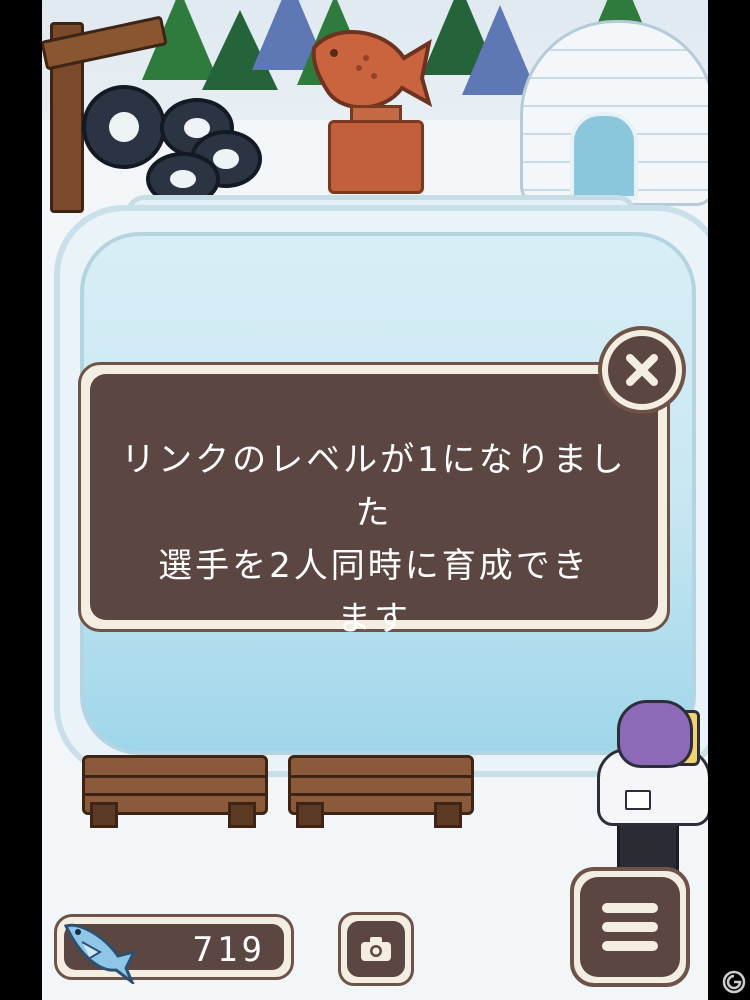 This screenshot has height=1000, width=750. I want to click on menu-button, so click(630, 927).